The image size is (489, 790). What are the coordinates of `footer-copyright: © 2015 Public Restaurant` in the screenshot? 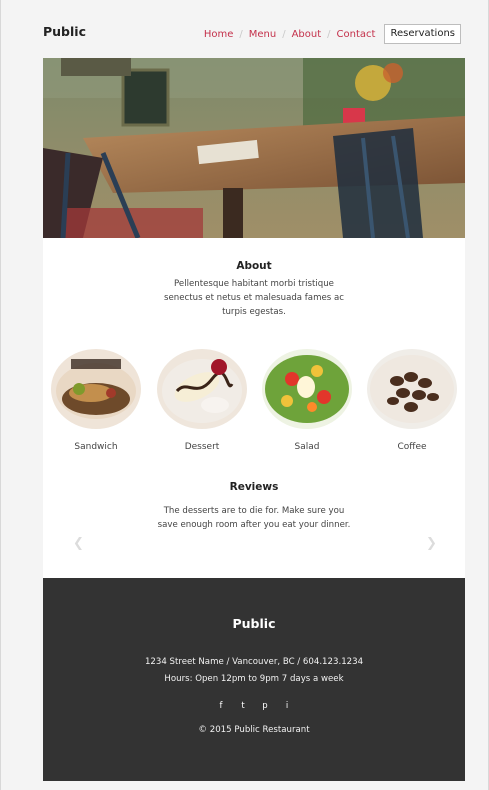 It's located at (254, 730).